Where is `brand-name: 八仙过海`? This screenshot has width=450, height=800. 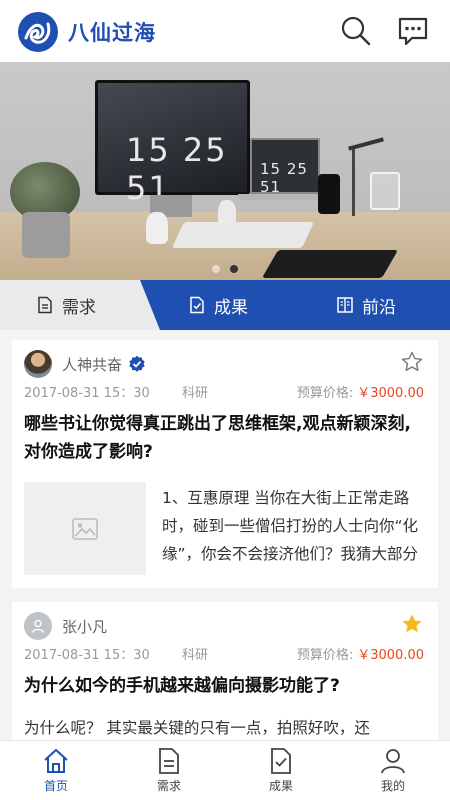 brand-name: 八仙过海 is located at coordinates (112, 33).